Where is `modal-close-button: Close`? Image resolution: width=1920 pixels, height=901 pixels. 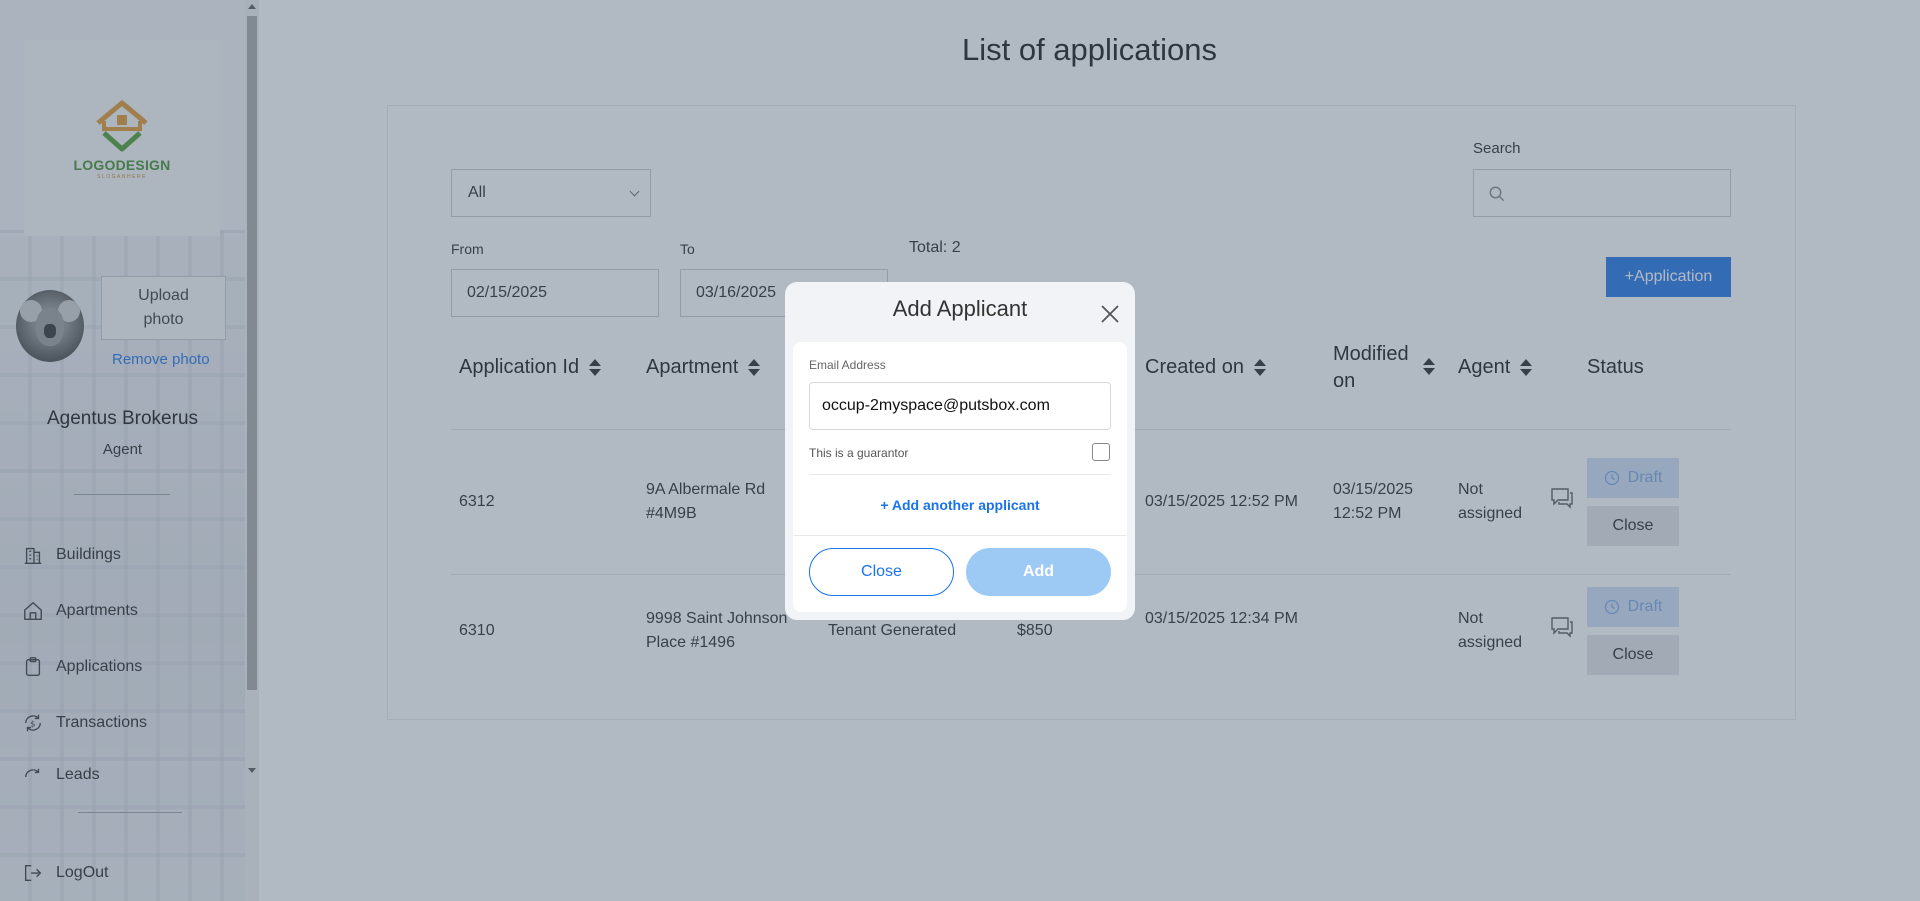 modal-close-button: Close is located at coordinates (881, 572).